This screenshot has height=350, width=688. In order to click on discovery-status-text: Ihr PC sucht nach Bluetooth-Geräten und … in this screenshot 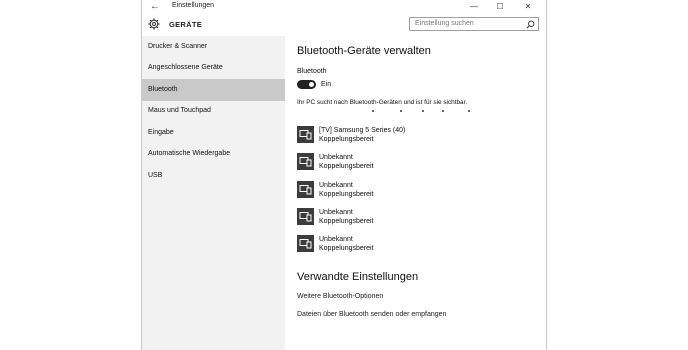, I will do `click(382, 102)`.